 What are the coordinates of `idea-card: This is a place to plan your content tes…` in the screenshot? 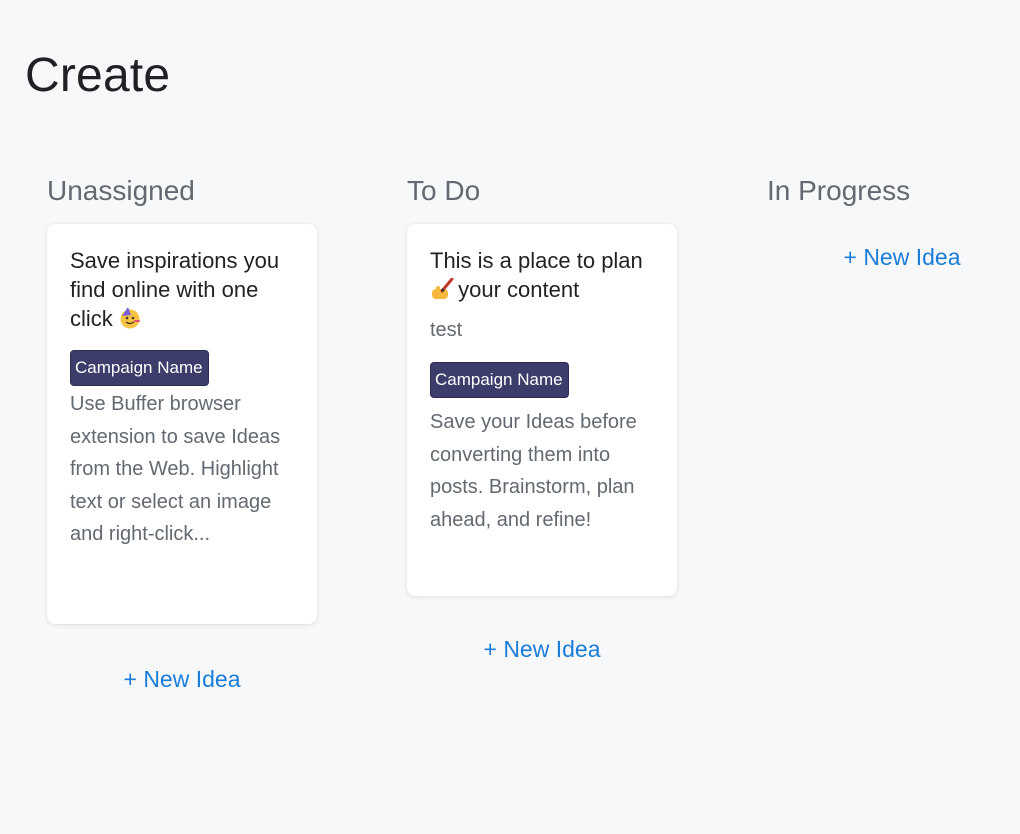 It's located at (542, 410).